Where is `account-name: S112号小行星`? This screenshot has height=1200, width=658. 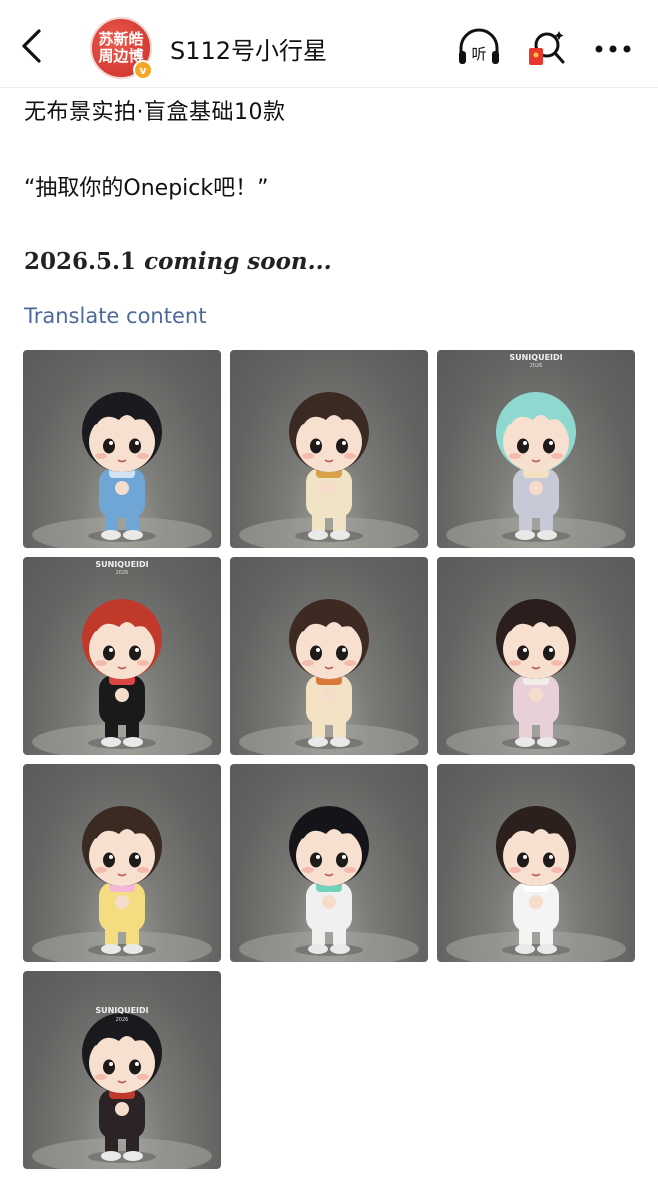 account-name: S112号小行星 is located at coordinates (248, 48).